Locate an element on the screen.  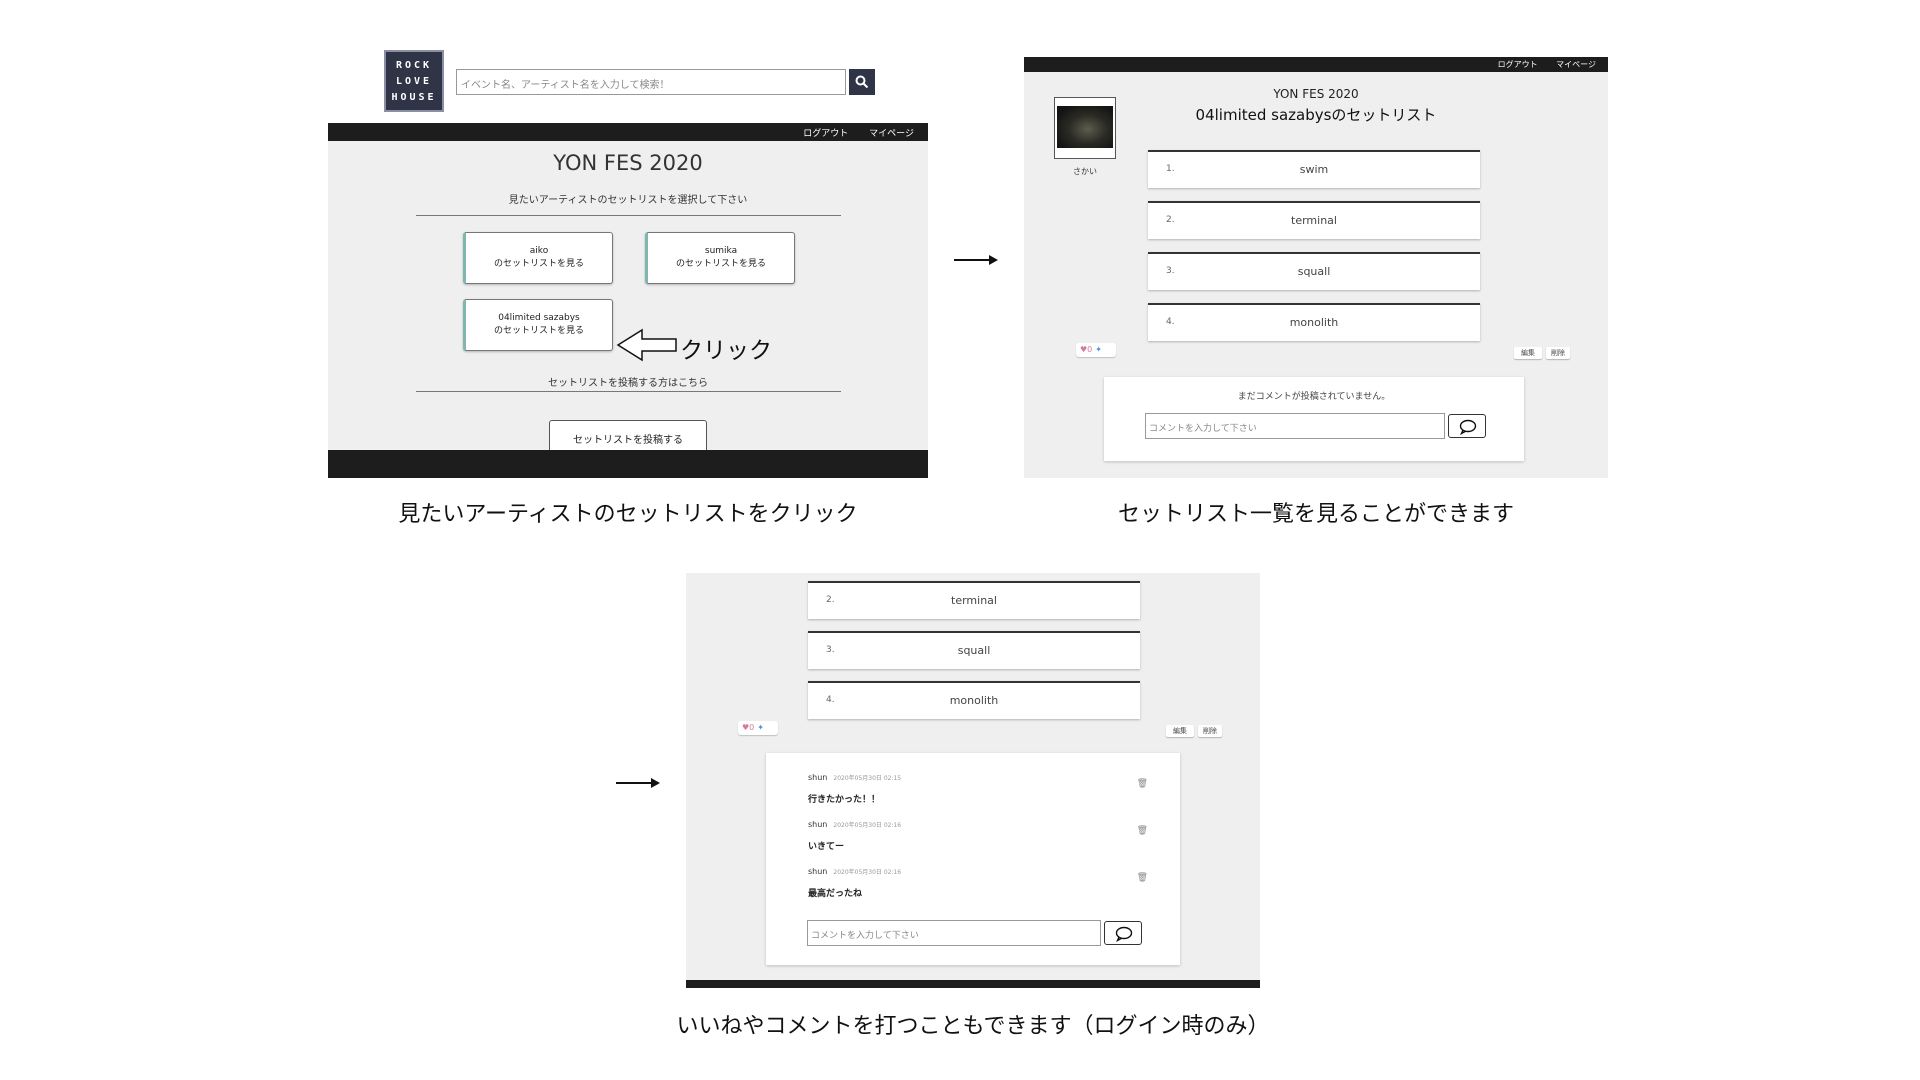
song-name: swim is located at coordinates (1314, 169).